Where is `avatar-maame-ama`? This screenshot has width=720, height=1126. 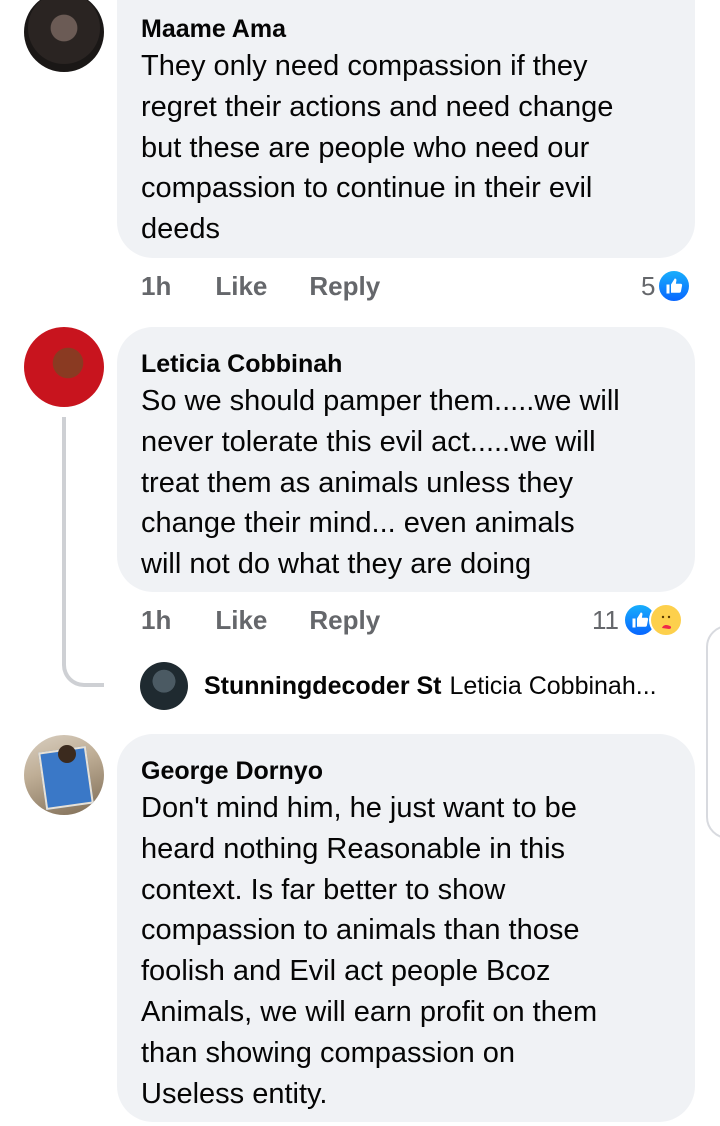 avatar-maame-ama is located at coordinates (64, 36).